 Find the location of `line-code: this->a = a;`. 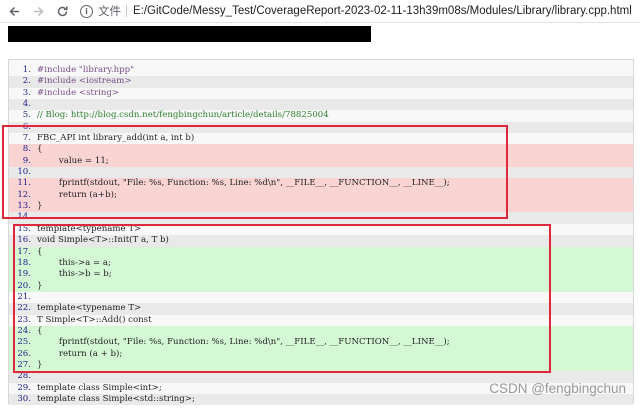

line-code: this->a = a; is located at coordinates (74, 262).